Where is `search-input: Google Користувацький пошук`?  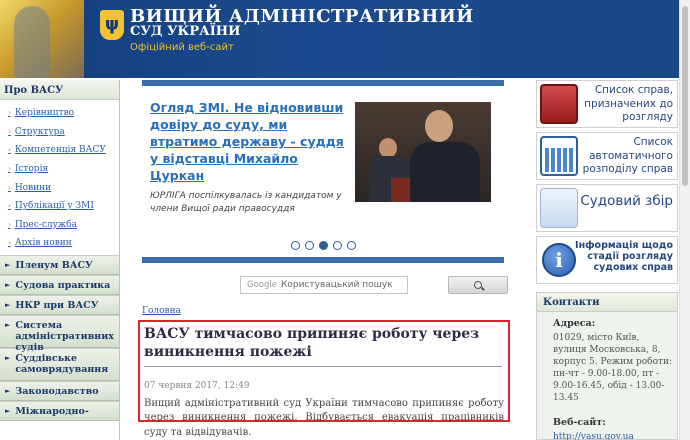
search-input: Google Користувацький пошук is located at coordinates (324, 285).